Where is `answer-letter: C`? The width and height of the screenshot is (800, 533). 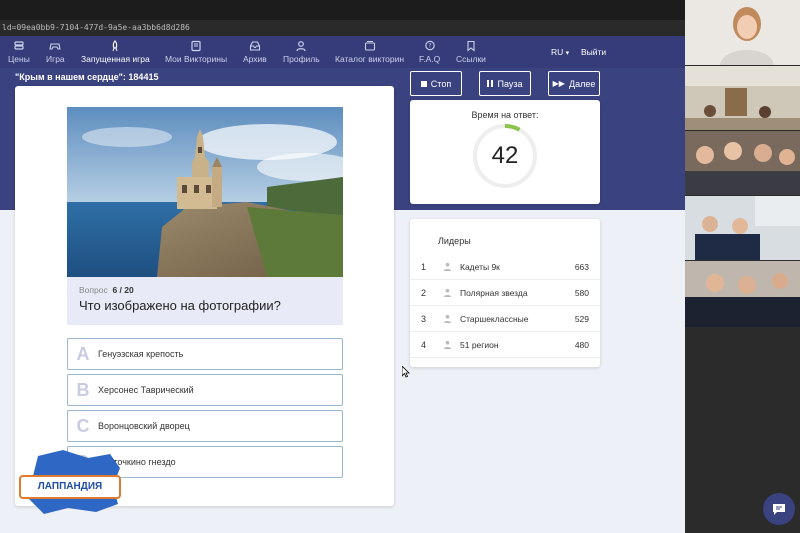 answer-letter: C is located at coordinates (83, 425).